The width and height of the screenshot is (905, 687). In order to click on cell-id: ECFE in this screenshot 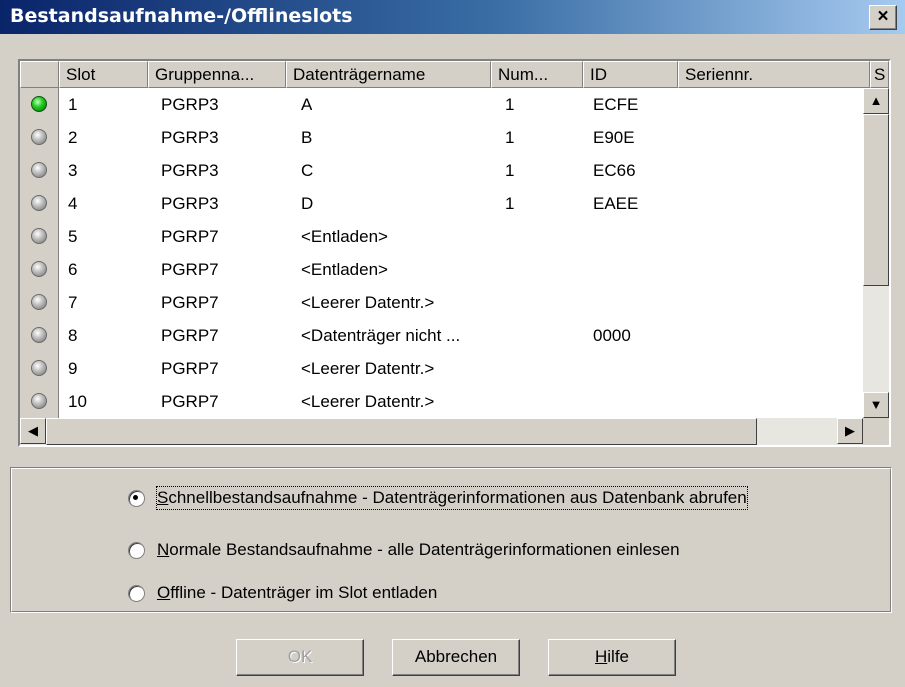, I will do `click(616, 104)`.